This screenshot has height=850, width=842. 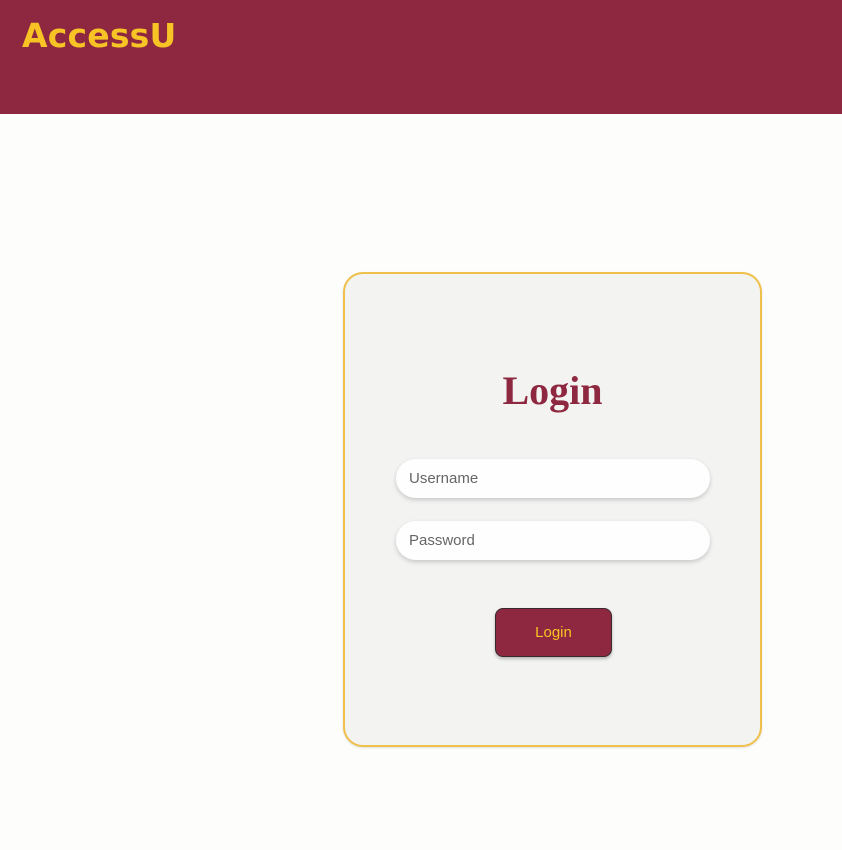 I want to click on login-button: Login, so click(x=553, y=632).